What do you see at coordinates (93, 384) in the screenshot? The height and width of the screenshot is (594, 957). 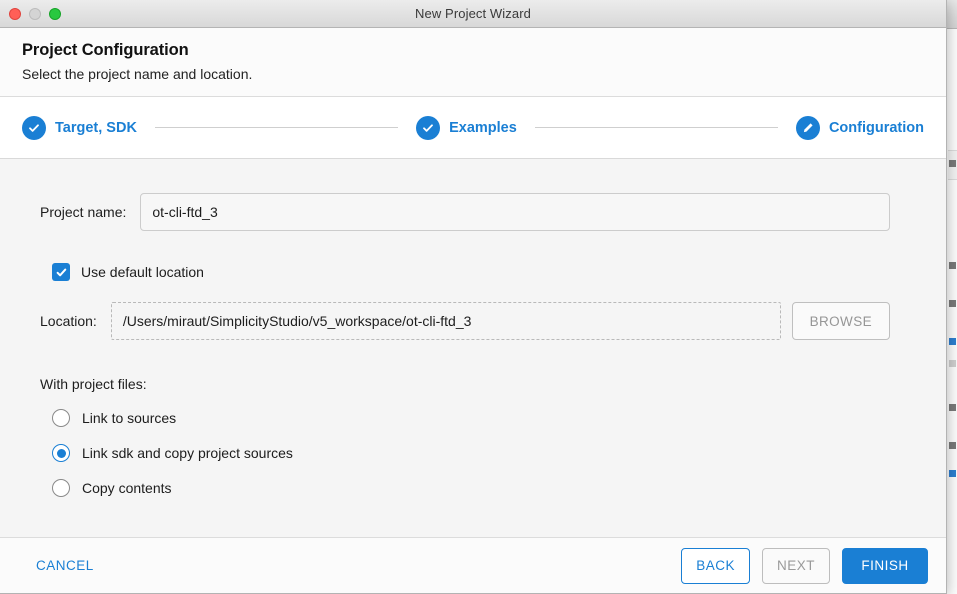 I see `project-files-group-title: With project files:` at bounding box center [93, 384].